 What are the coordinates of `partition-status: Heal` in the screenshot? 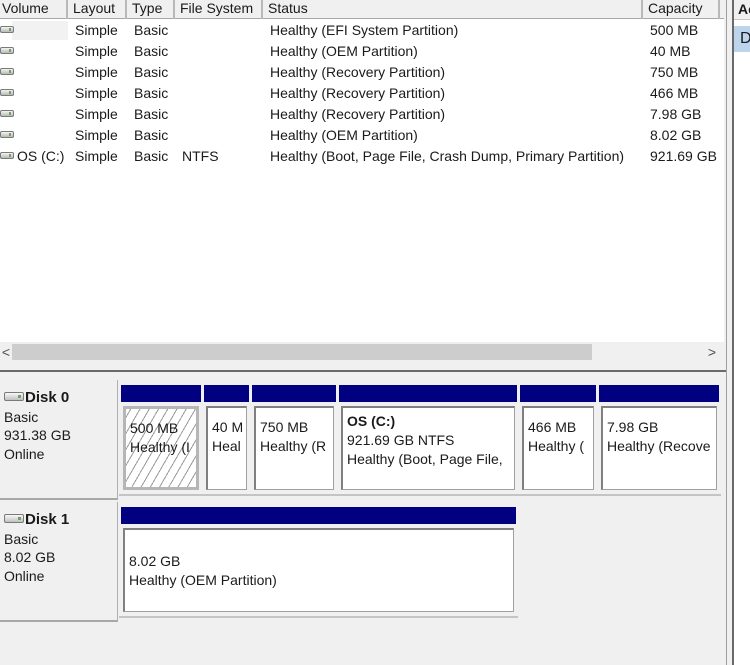 It's located at (226, 446).